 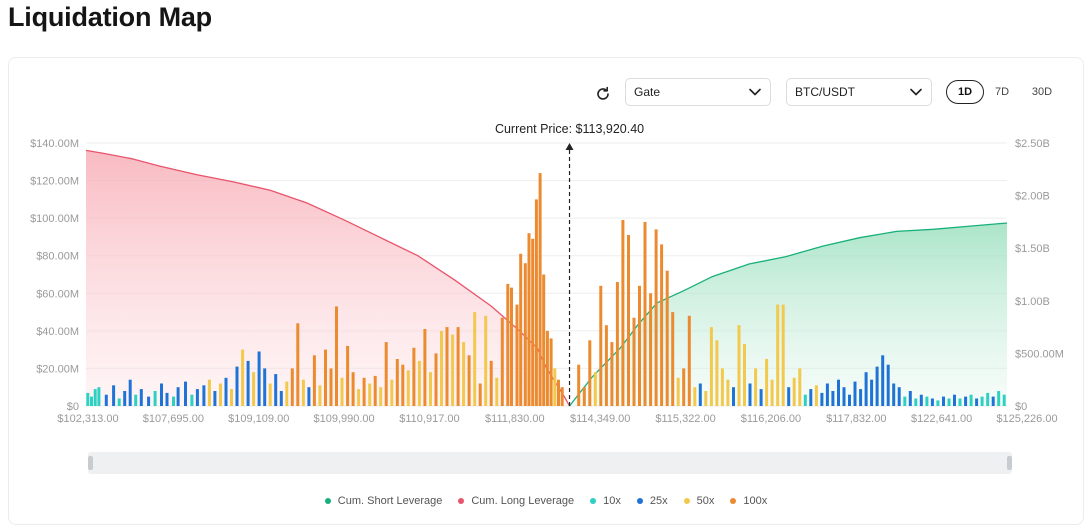 I want to click on legend-item-25x: 25x, so click(x=652, y=501).